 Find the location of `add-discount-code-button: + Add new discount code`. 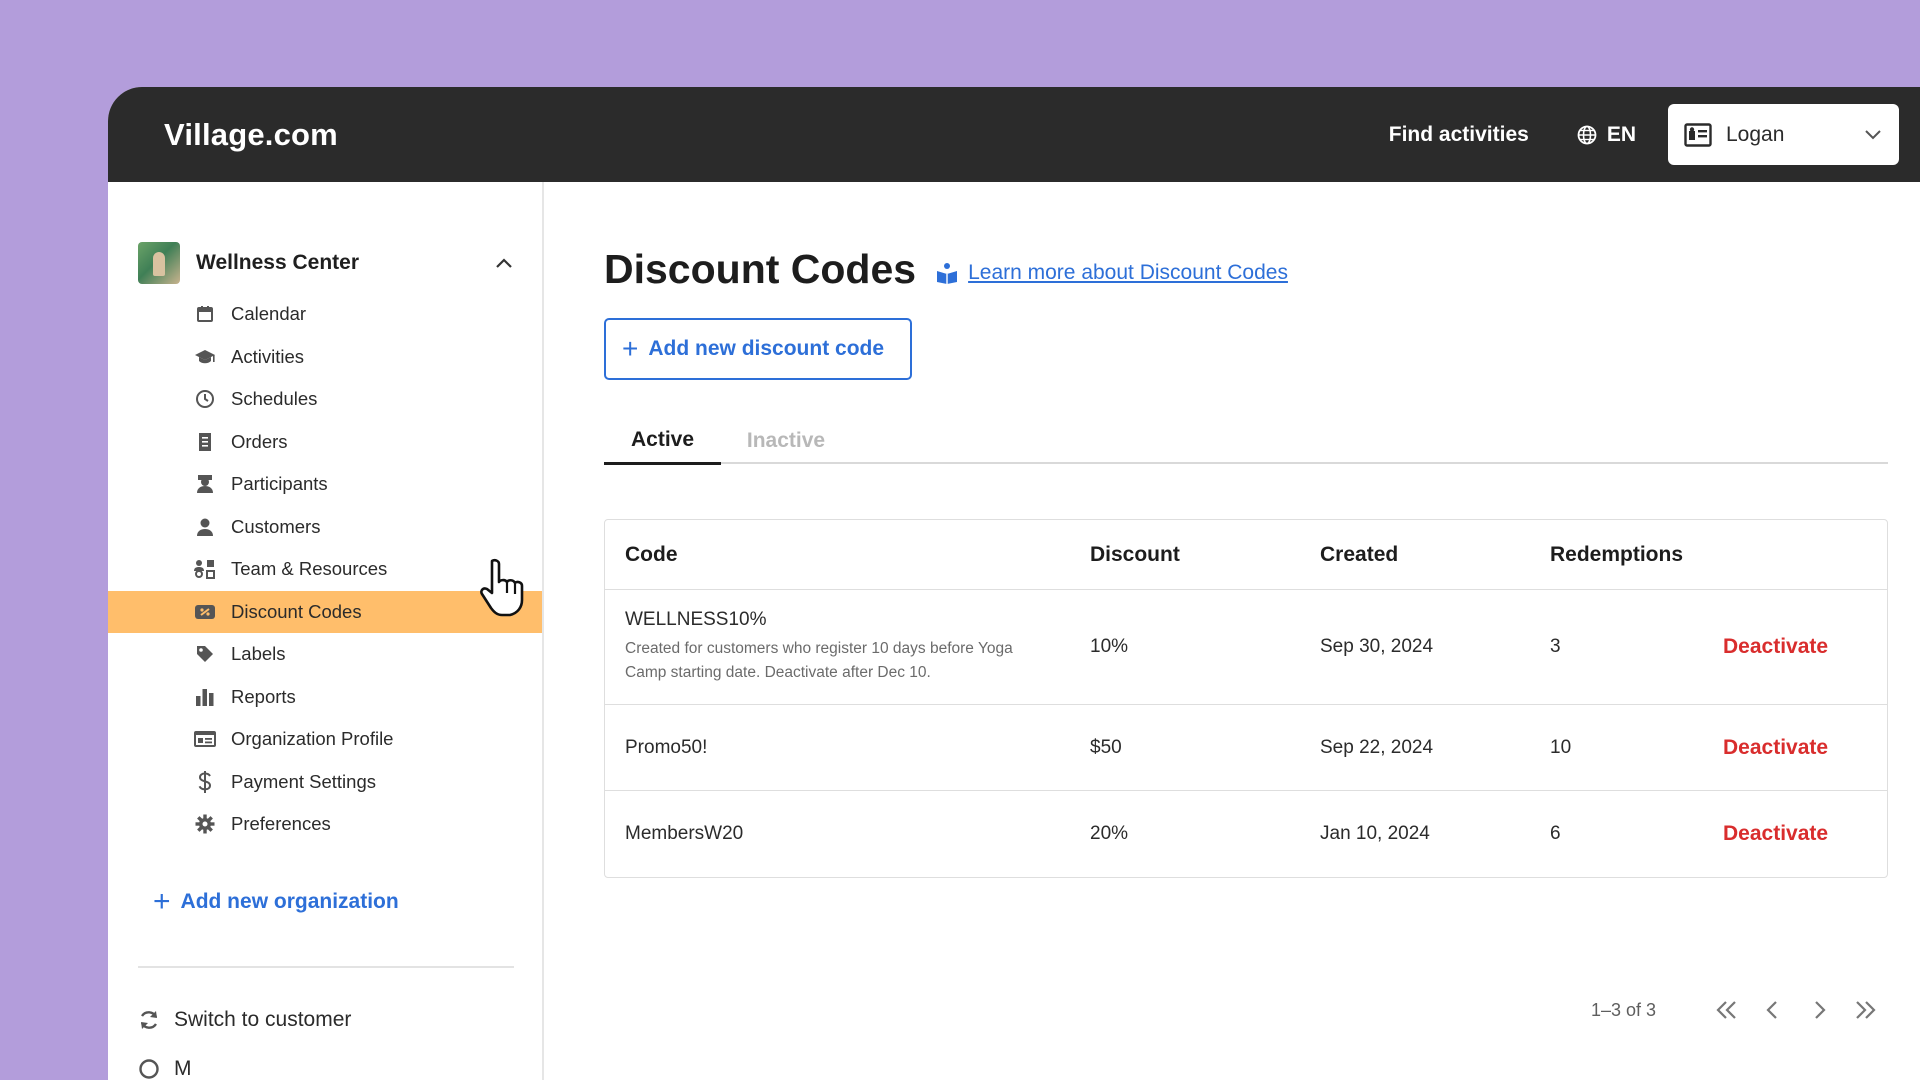

add-discount-code-button: + Add new discount code is located at coordinates (758, 349).